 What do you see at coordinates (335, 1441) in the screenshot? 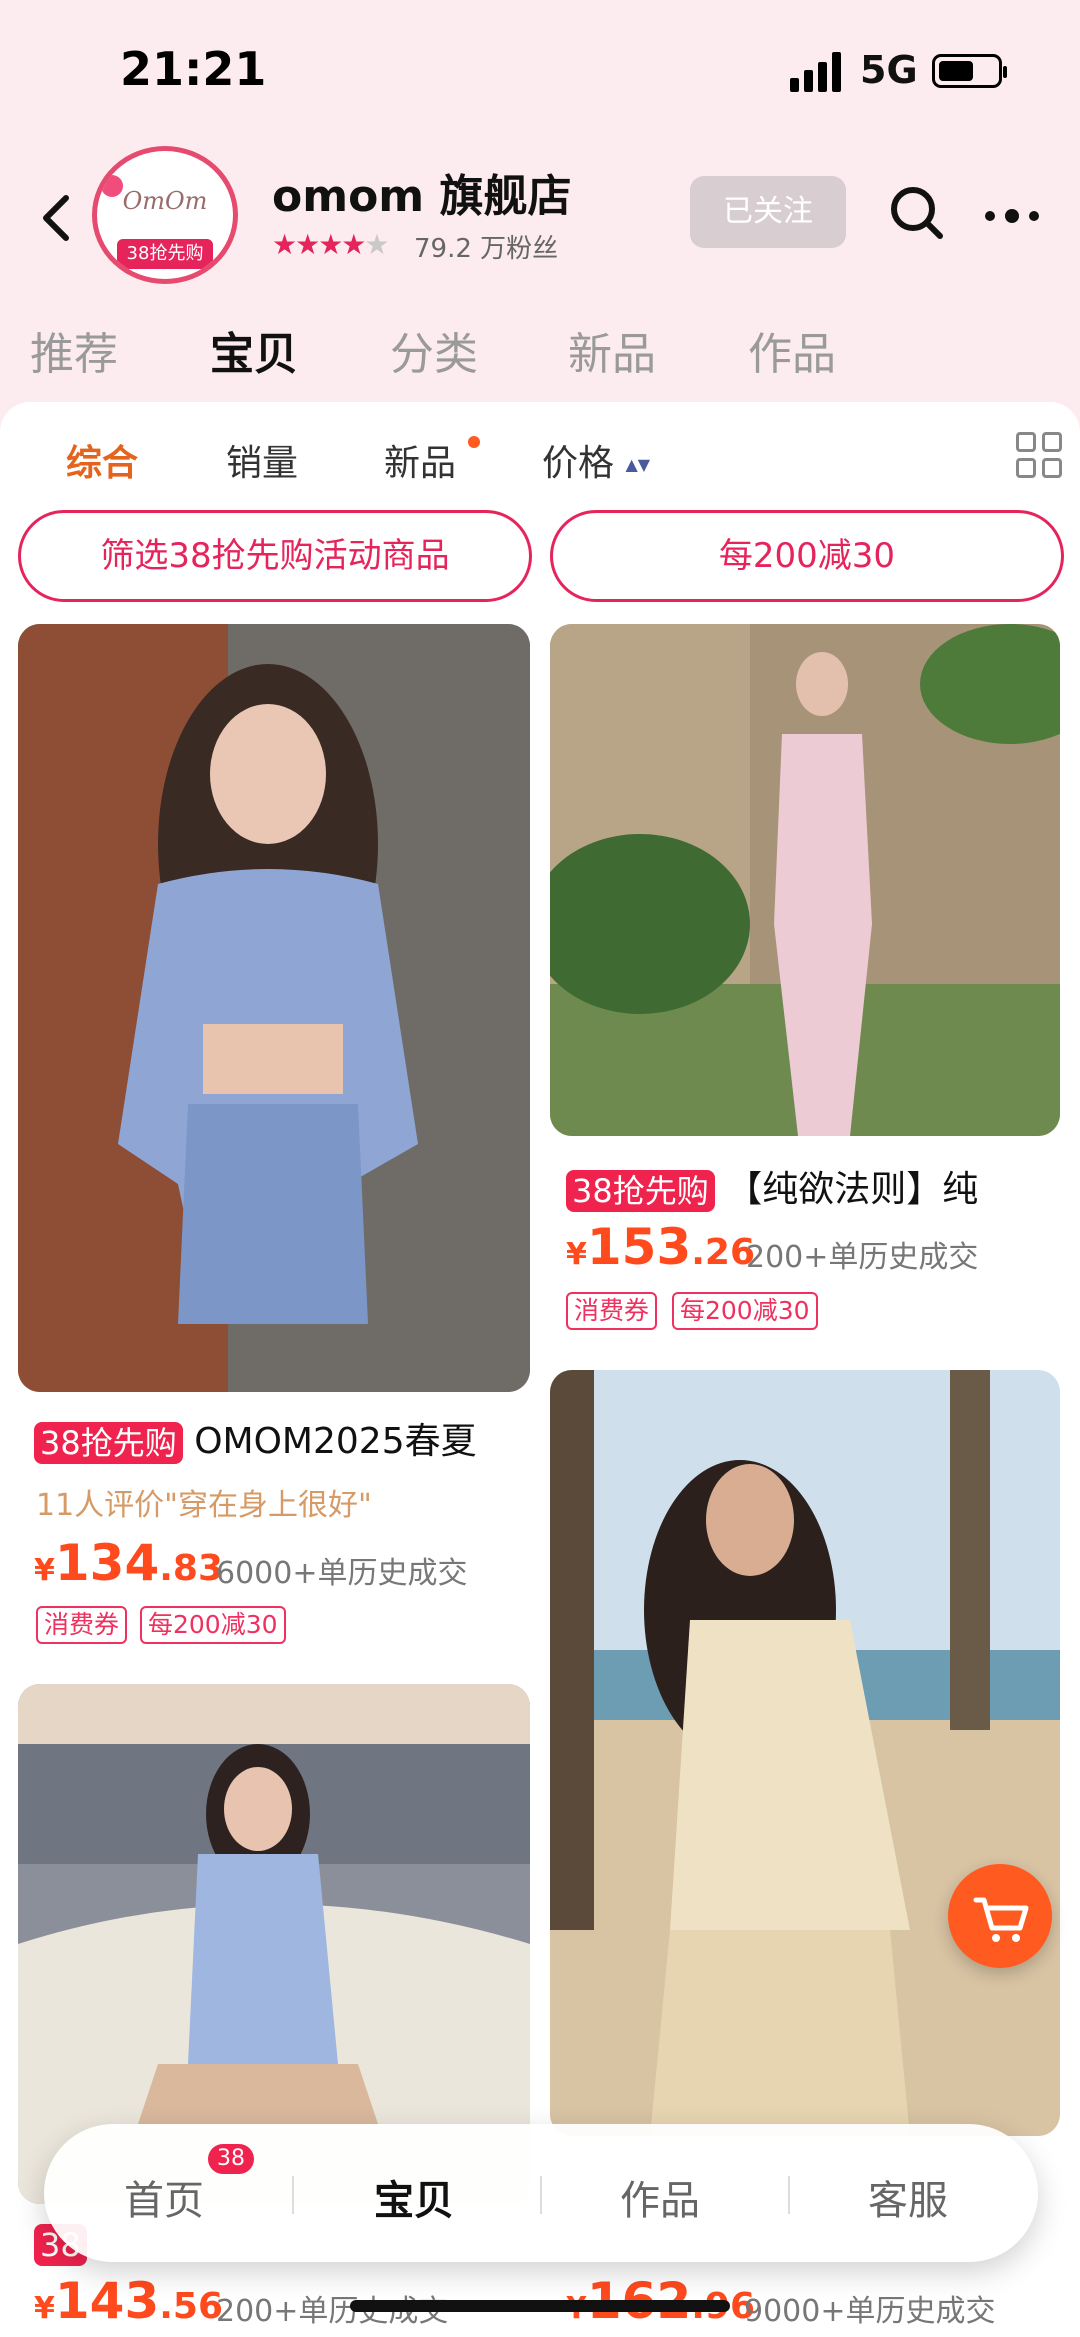
I see `product-title-text-1: OMOM2025春夏` at bounding box center [335, 1441].